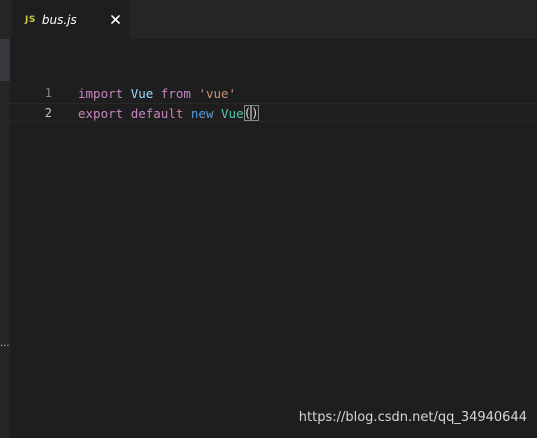 The width and height of the screenshot is (537, 438). I want to click on tab-bar: JS bus.js, so click(268, 19).